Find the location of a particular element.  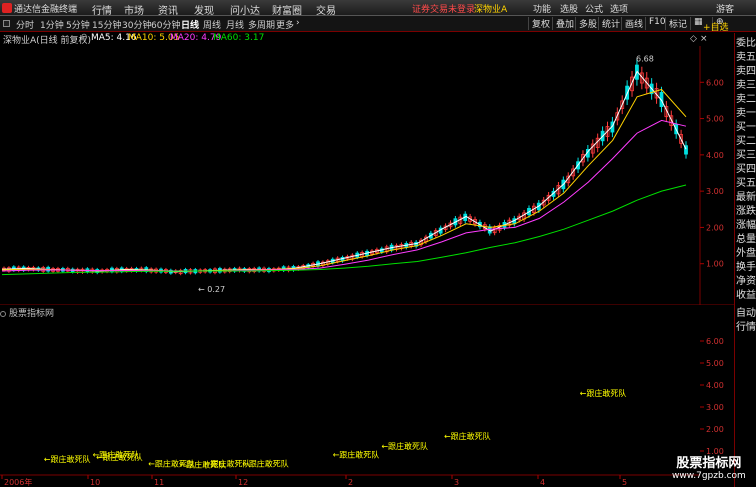

low-price-label: ← 0.27 is located at coordinates (211, 289).